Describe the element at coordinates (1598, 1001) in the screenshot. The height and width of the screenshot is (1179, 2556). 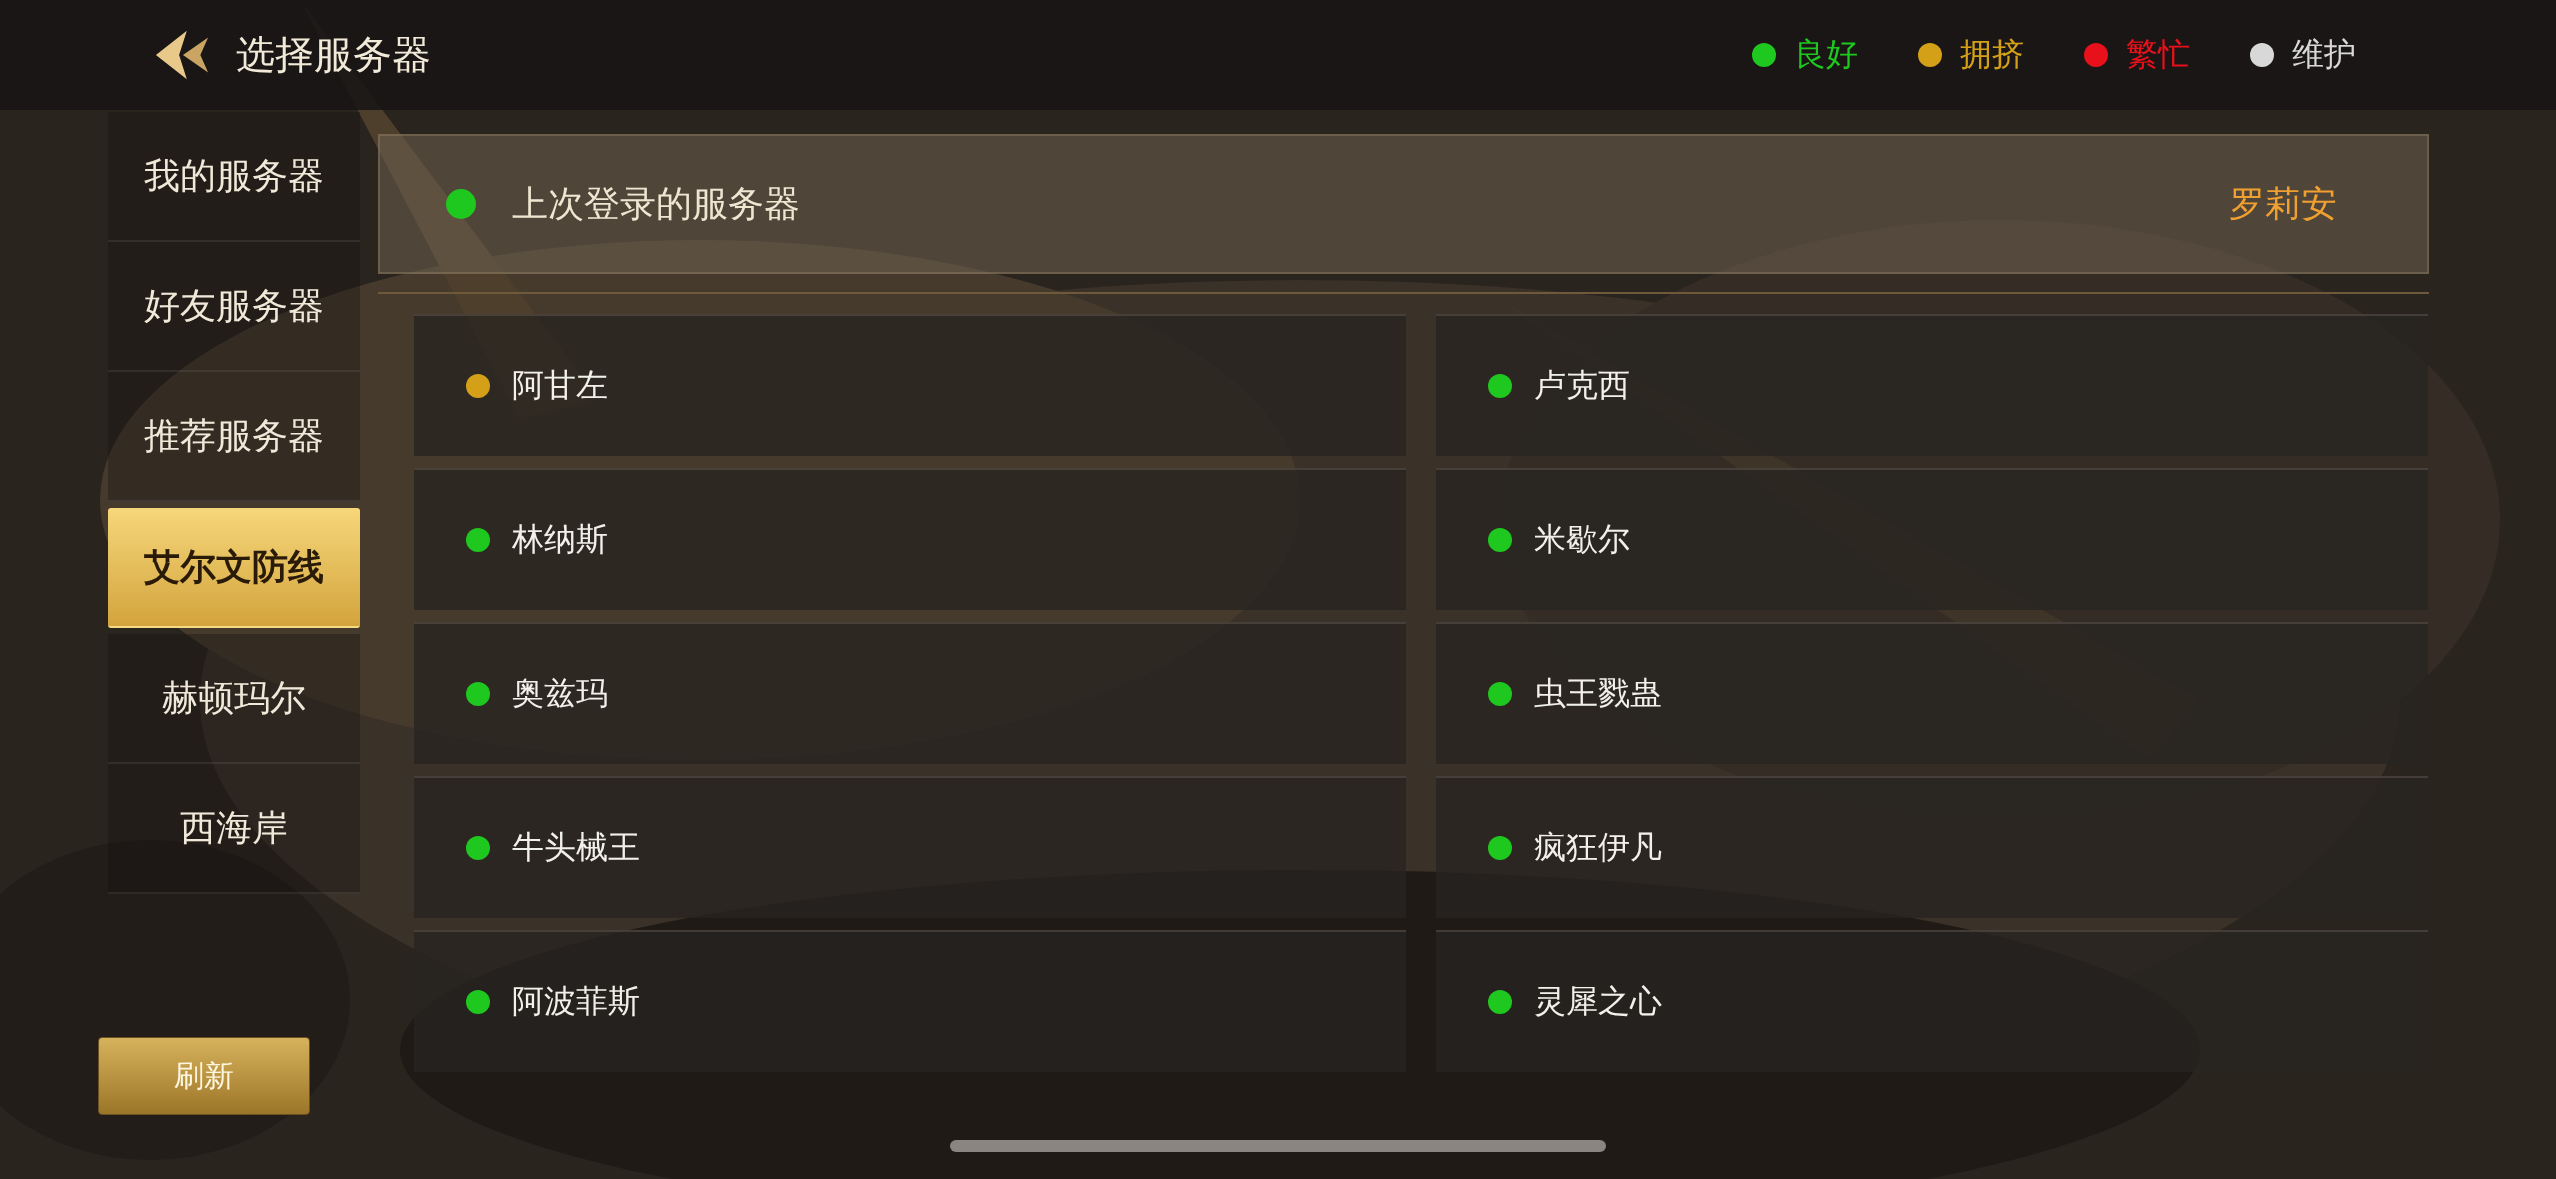
I see `server-name: 灵犀之心` at that location.